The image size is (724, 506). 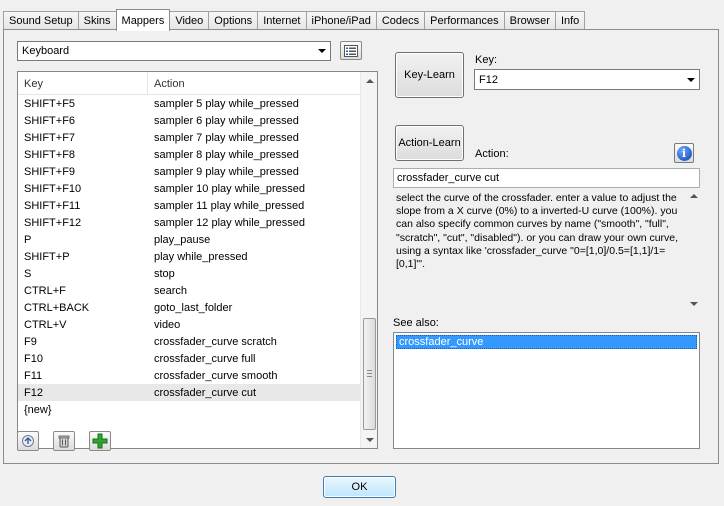 I want to click on list-view-button, so click(x=351, y=50).